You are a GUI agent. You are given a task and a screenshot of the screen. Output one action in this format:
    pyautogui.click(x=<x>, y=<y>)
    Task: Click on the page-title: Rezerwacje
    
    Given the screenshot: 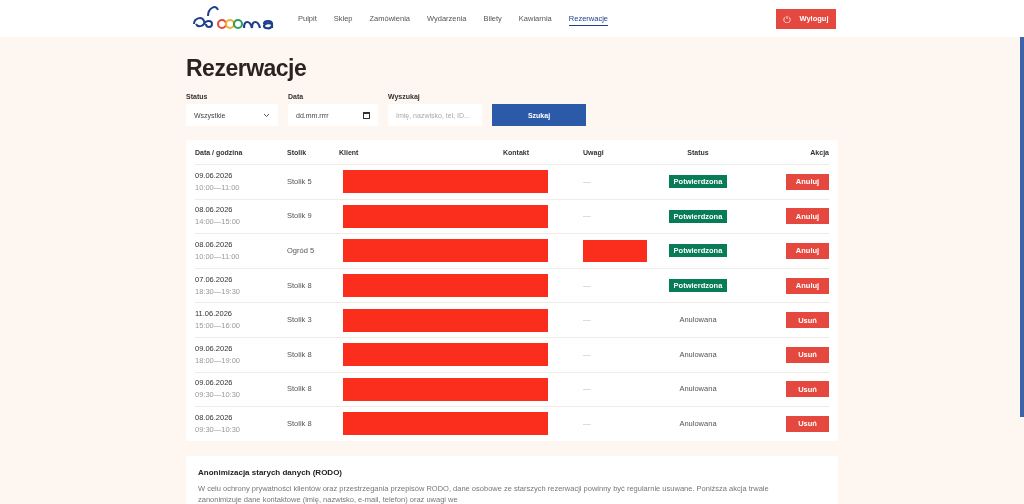 What is the action you would take?
    pyautogui.click(x=247, y=68)
    